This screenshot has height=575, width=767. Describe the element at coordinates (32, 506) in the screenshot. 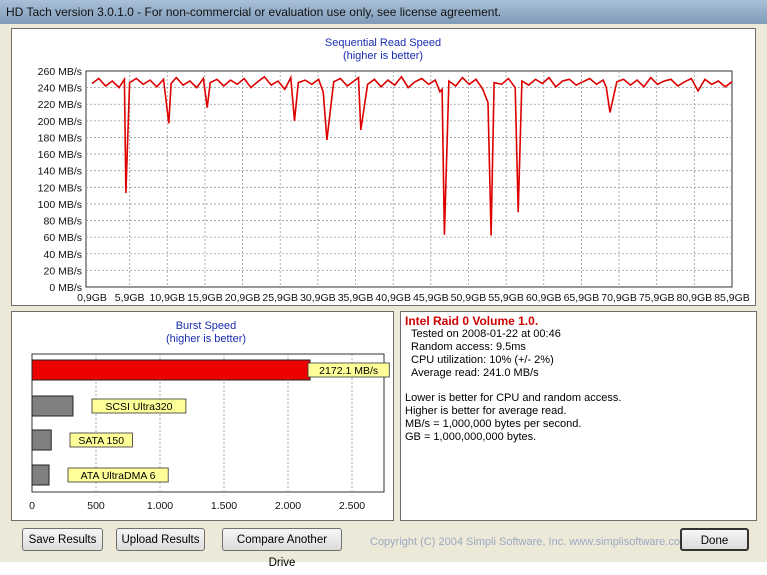

I see `burst-x-tick-label: 0` at that location.